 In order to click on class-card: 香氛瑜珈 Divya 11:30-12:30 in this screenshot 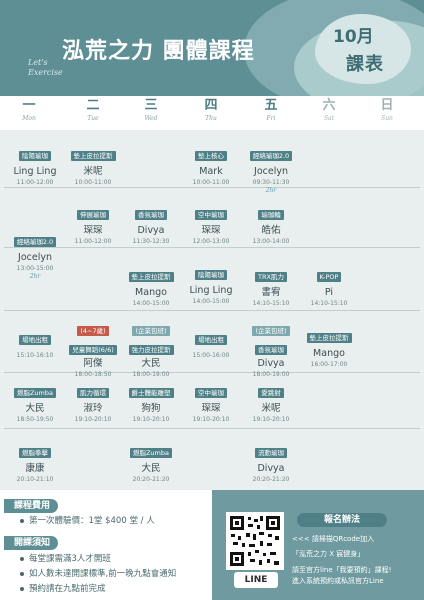, I will do `click(151, 224)`.